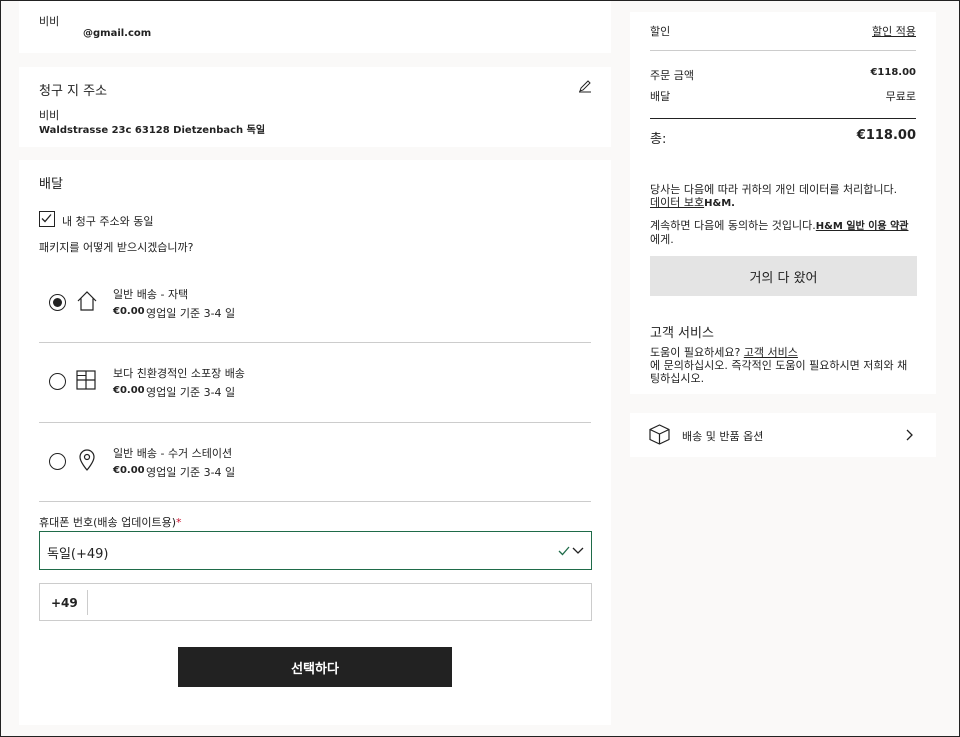  Describe the element at coordinates (49, 21) in the screenshot. I see `contact-name: 비비` at that location.